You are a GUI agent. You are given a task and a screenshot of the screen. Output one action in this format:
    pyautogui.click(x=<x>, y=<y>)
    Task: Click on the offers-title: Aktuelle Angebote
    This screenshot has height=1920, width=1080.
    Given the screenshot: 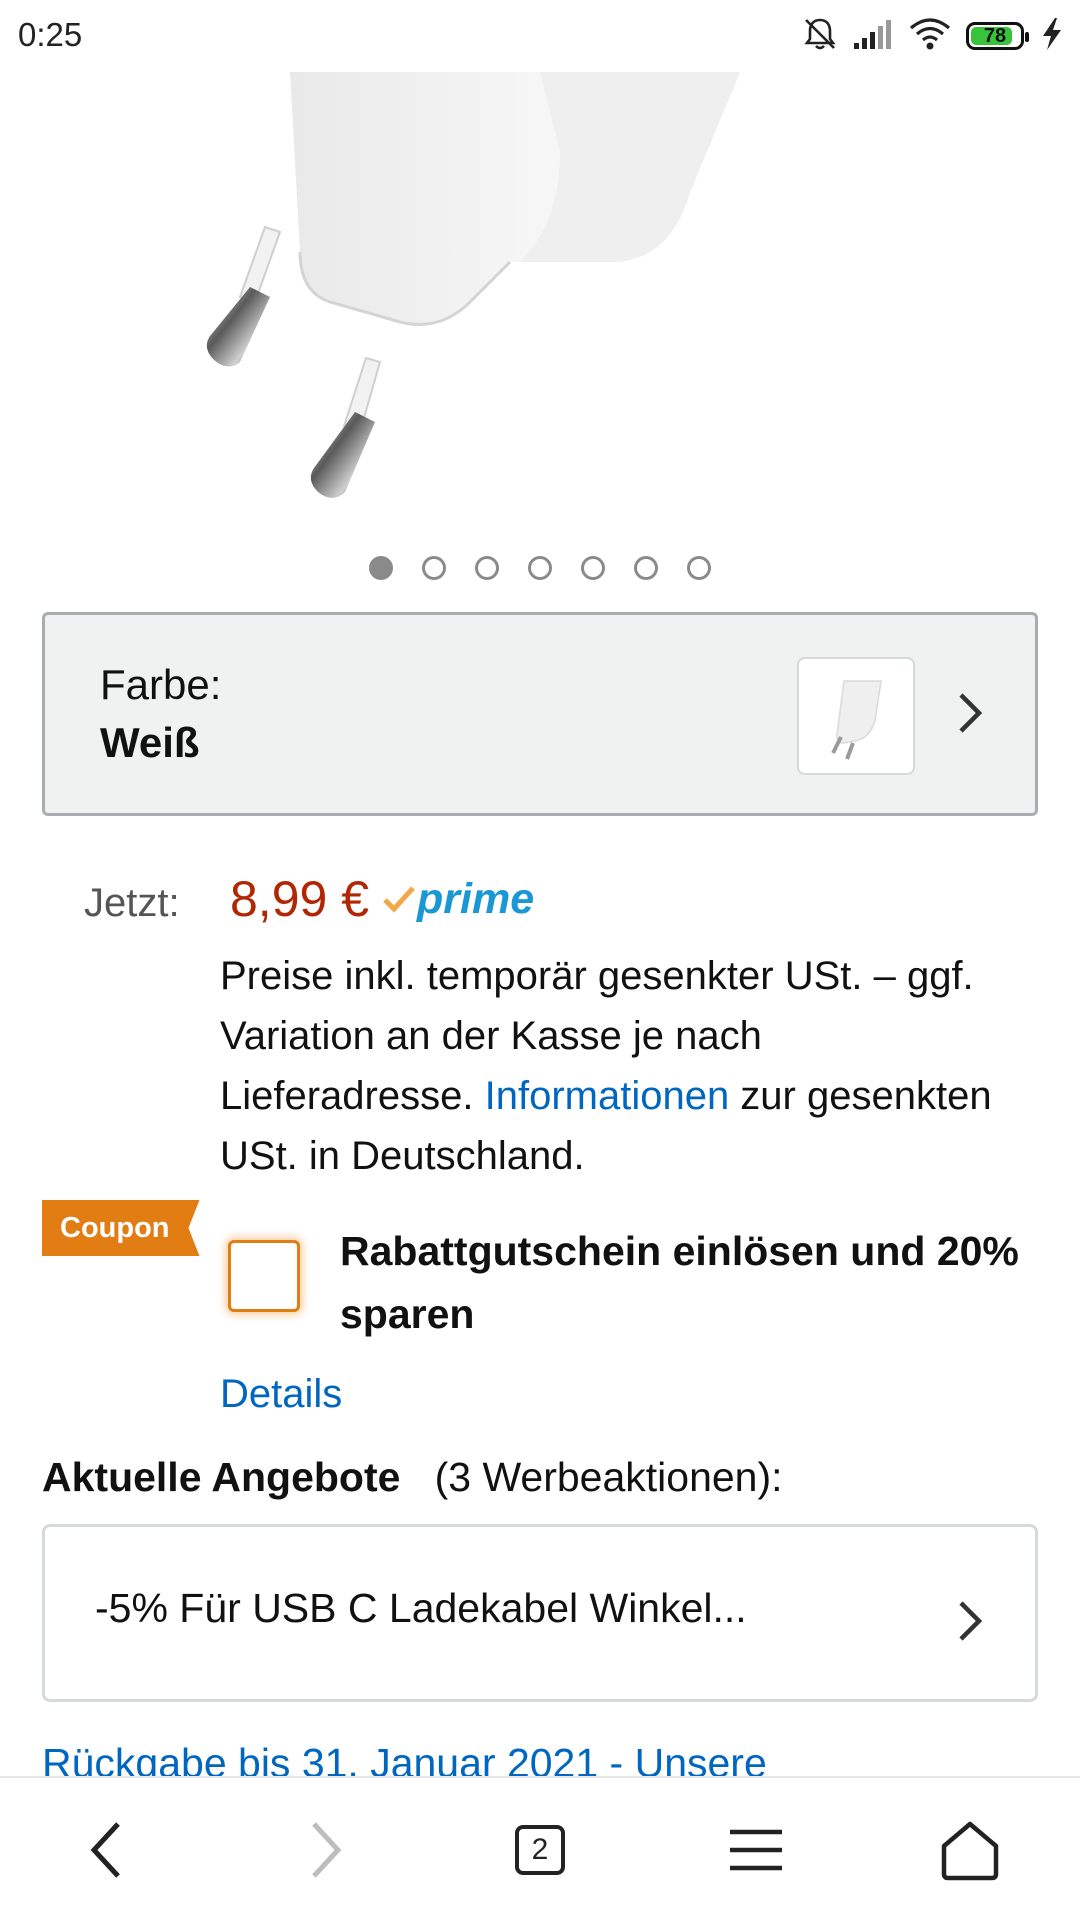 What is the action you would take?
    pyautogui.click(x=221, y=1477)
    